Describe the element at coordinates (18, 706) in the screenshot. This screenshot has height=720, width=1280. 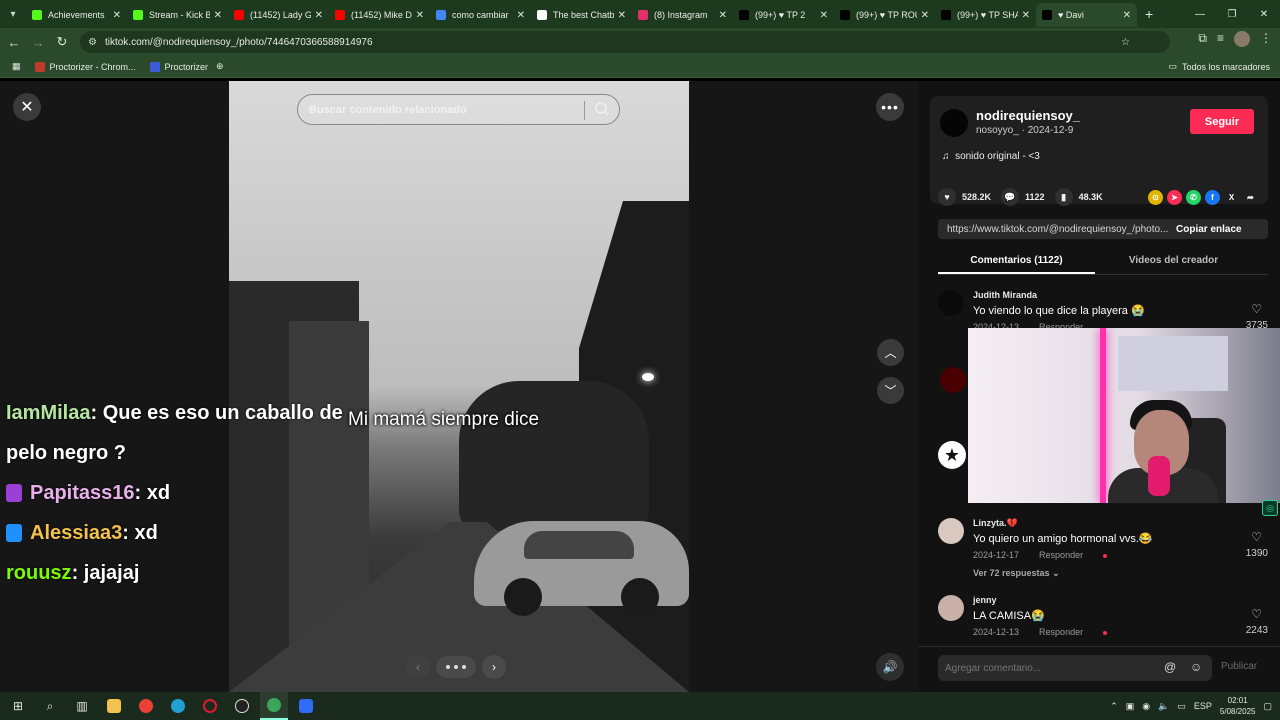
I see `windows-start-icon: ⊞` at that location.